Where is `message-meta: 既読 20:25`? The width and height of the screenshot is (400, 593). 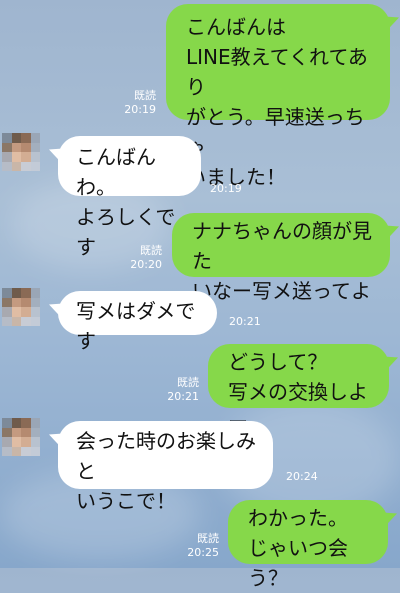 message-meta: 既読 20:25 is located at coordinates (203, 546).